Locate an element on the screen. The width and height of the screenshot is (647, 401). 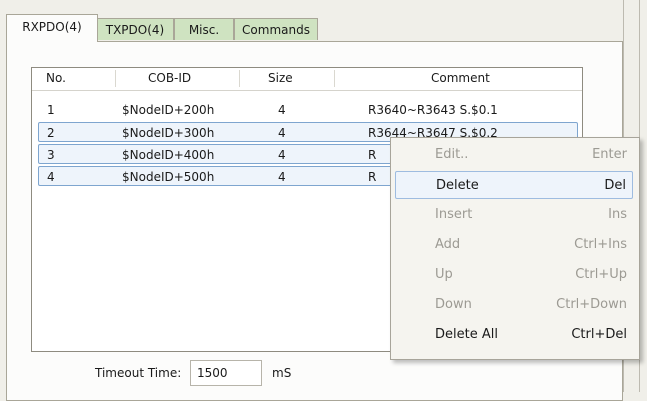
tab-txpdo: TXPDO(4) is located at coordinates (135, 29).